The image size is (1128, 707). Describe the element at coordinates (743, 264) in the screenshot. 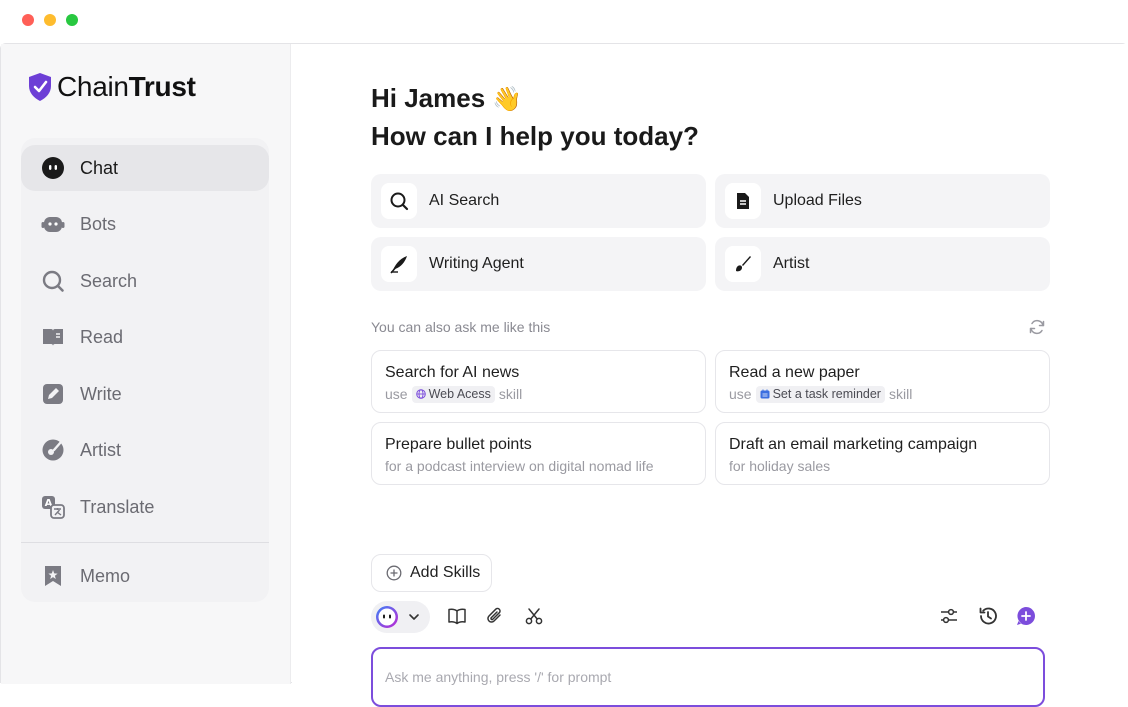

I see `brush-icon` at that location.